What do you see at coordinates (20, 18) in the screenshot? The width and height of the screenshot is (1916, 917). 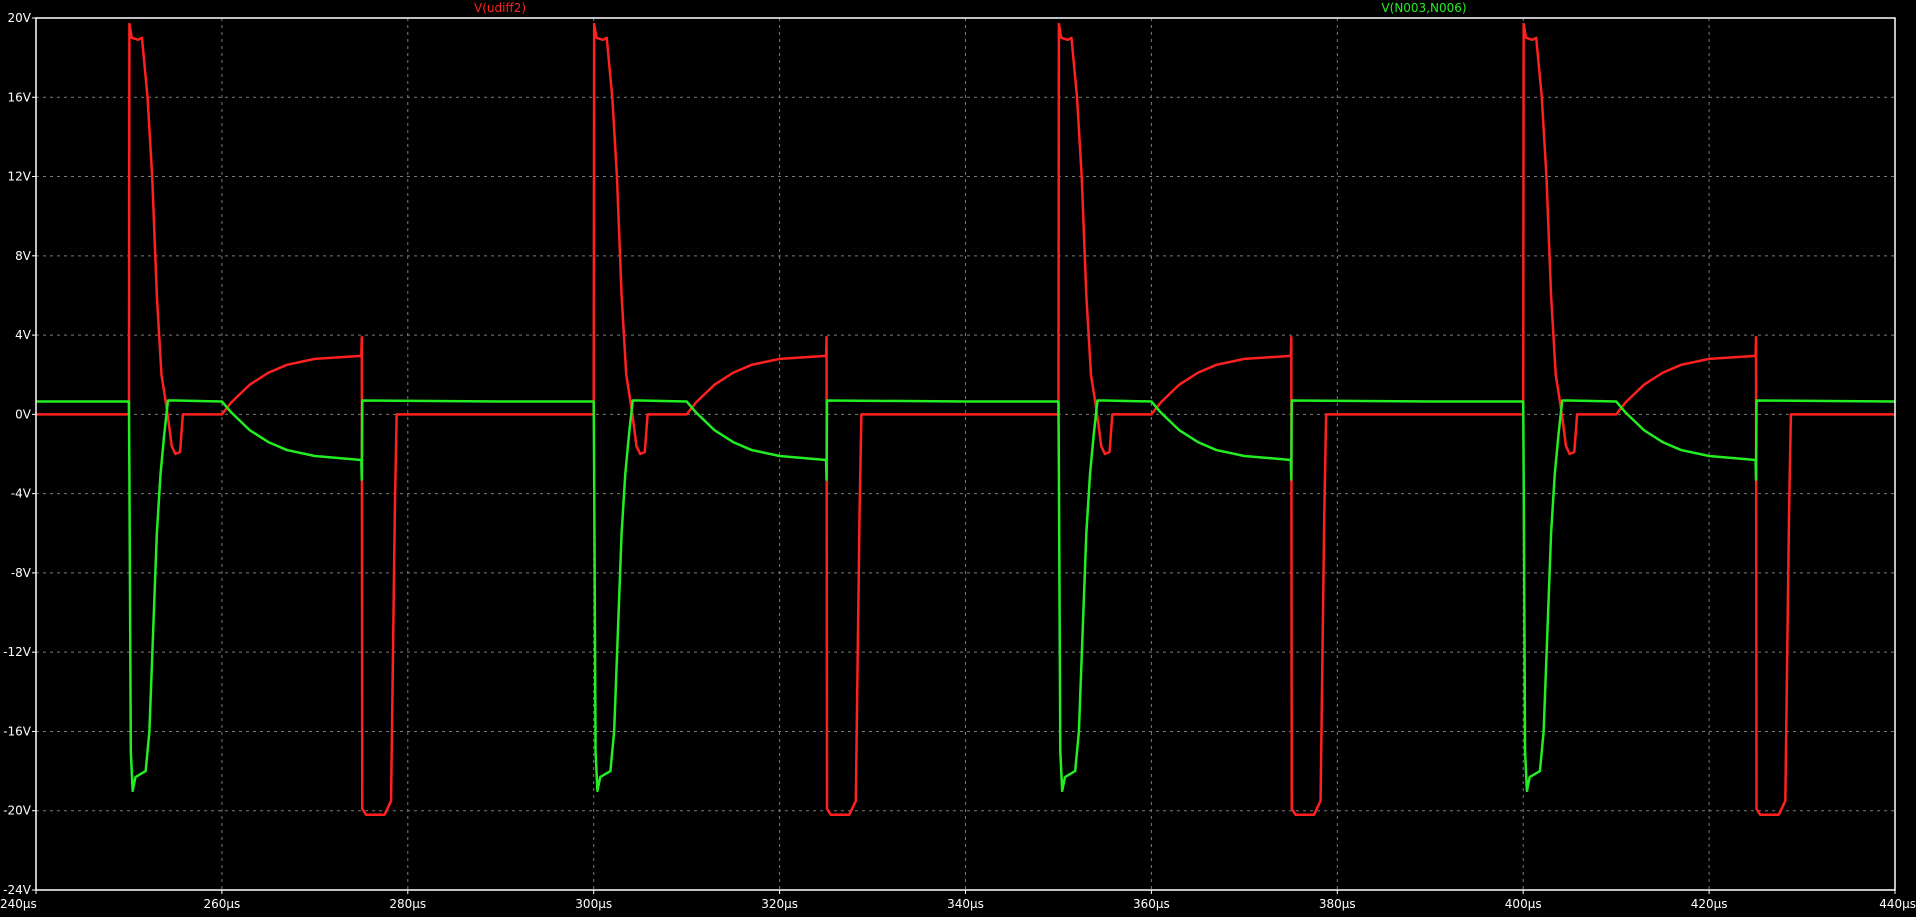 I see `y-tick-label: 20V` at bounding box center [20, 18].